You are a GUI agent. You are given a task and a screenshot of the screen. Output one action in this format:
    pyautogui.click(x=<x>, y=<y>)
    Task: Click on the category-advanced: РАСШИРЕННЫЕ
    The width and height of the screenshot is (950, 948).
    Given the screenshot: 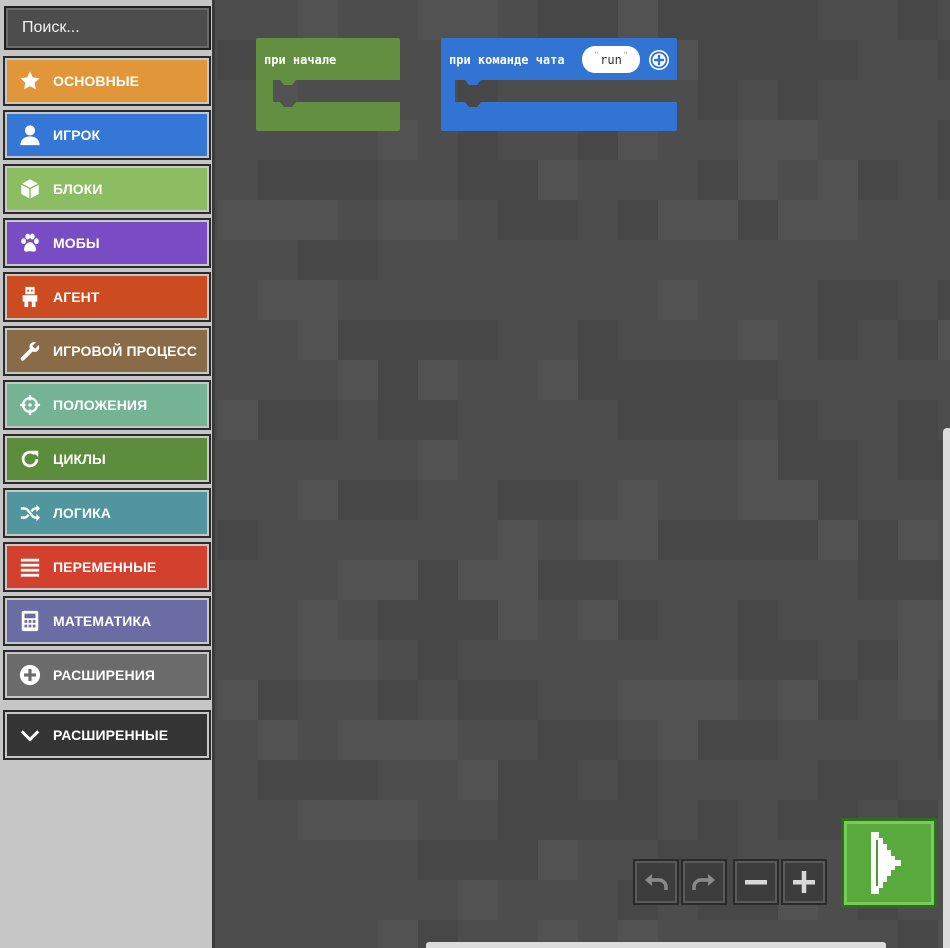 What is the action you would take?
    pyautogui.click(x=107, y=735)
    